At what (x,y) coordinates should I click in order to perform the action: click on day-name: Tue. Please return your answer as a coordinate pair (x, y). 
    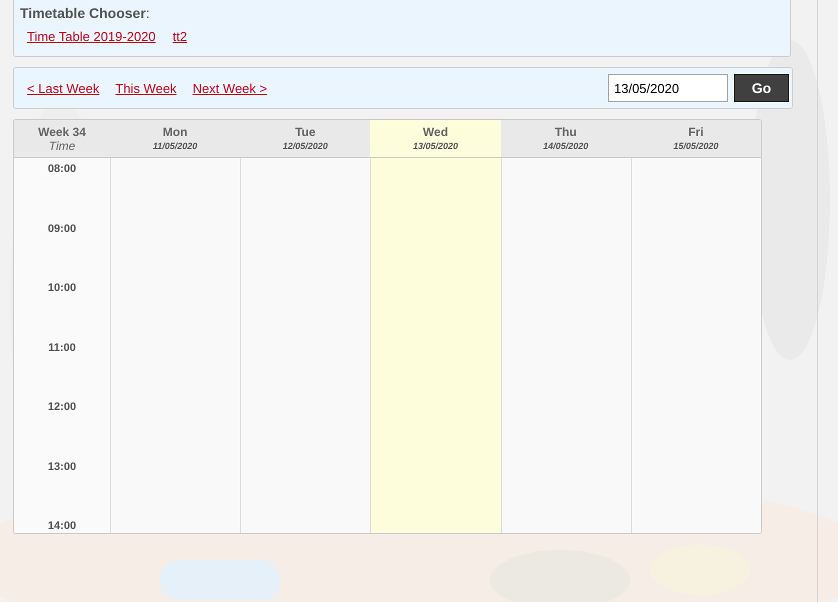
    Looking at the image, I should click on (305, 132).